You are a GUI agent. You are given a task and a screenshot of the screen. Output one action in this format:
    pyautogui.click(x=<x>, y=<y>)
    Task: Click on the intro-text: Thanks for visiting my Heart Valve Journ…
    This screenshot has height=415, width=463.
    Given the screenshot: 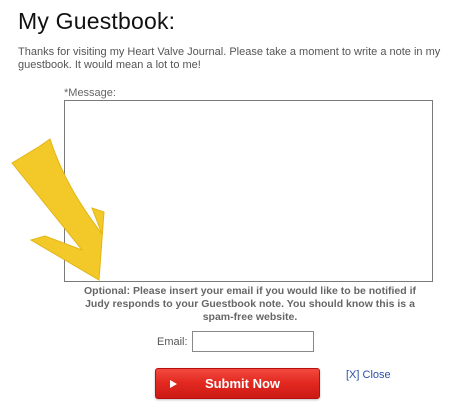 What is the action you would take?
    pyautogui.click(x=229, y=58)
    